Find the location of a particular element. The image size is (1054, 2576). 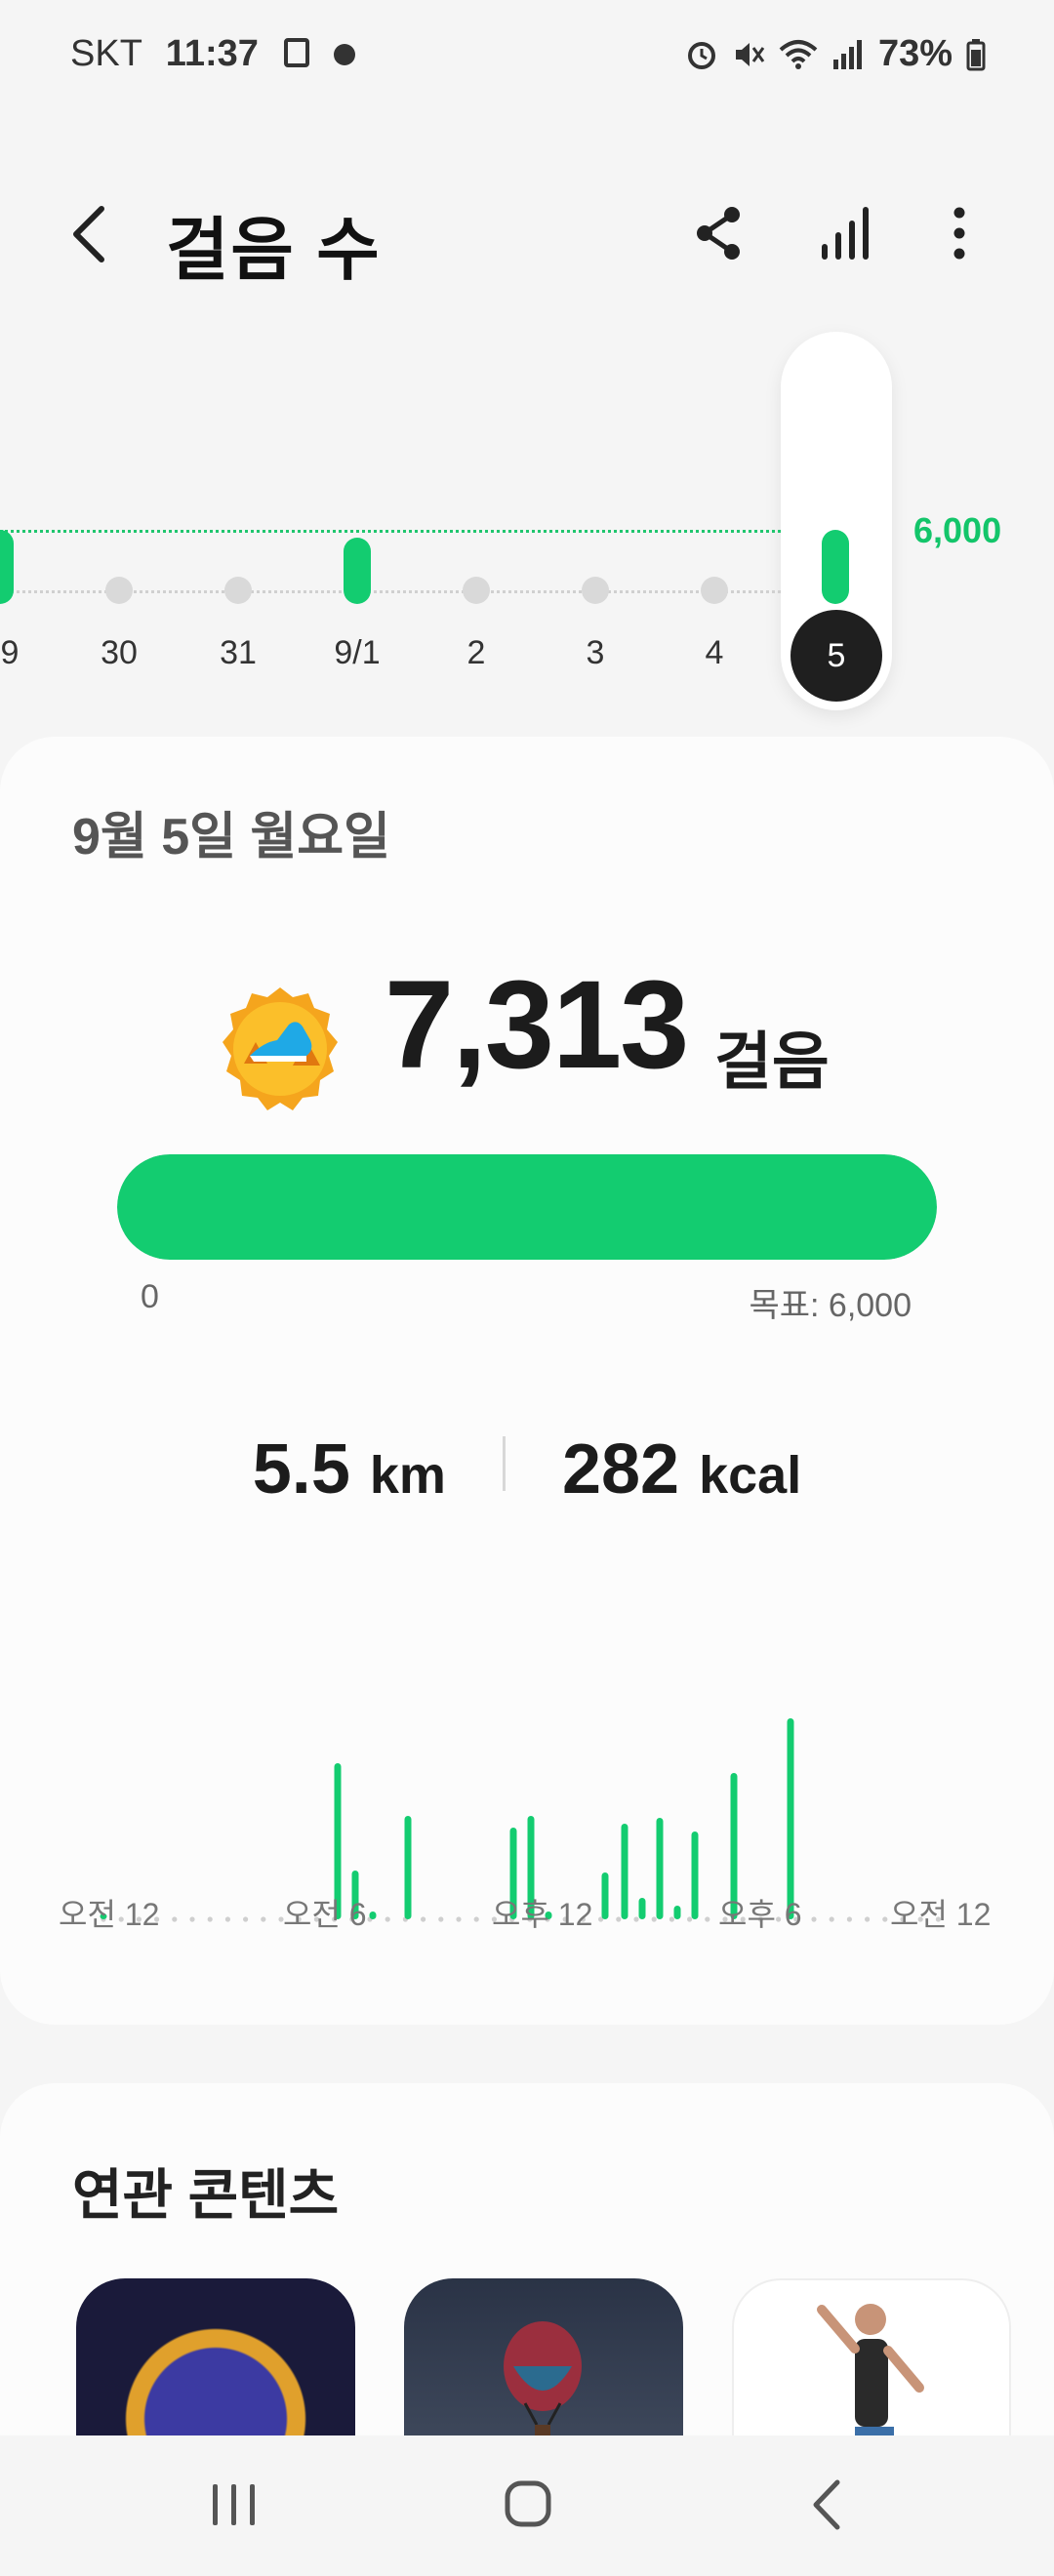

notification-icon is located at coordinates (344, 54).